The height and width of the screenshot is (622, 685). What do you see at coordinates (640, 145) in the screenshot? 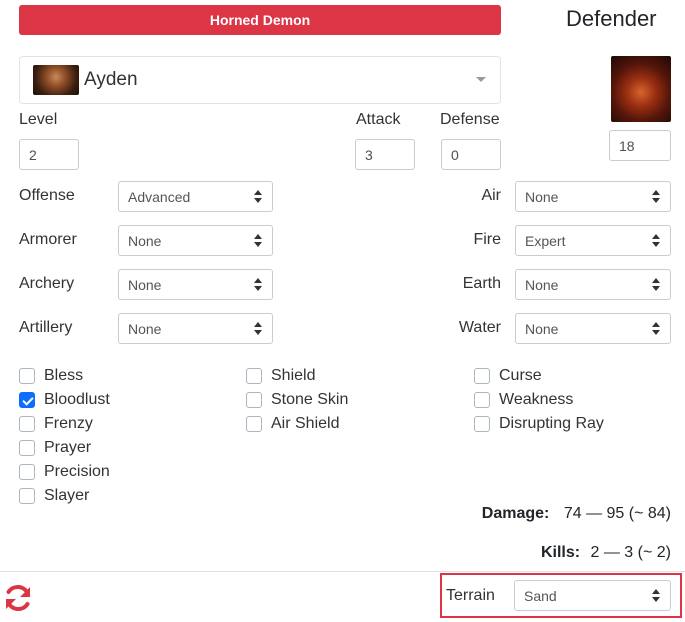
I see `creature-count-input: 18` at bounding box center [640, 145].